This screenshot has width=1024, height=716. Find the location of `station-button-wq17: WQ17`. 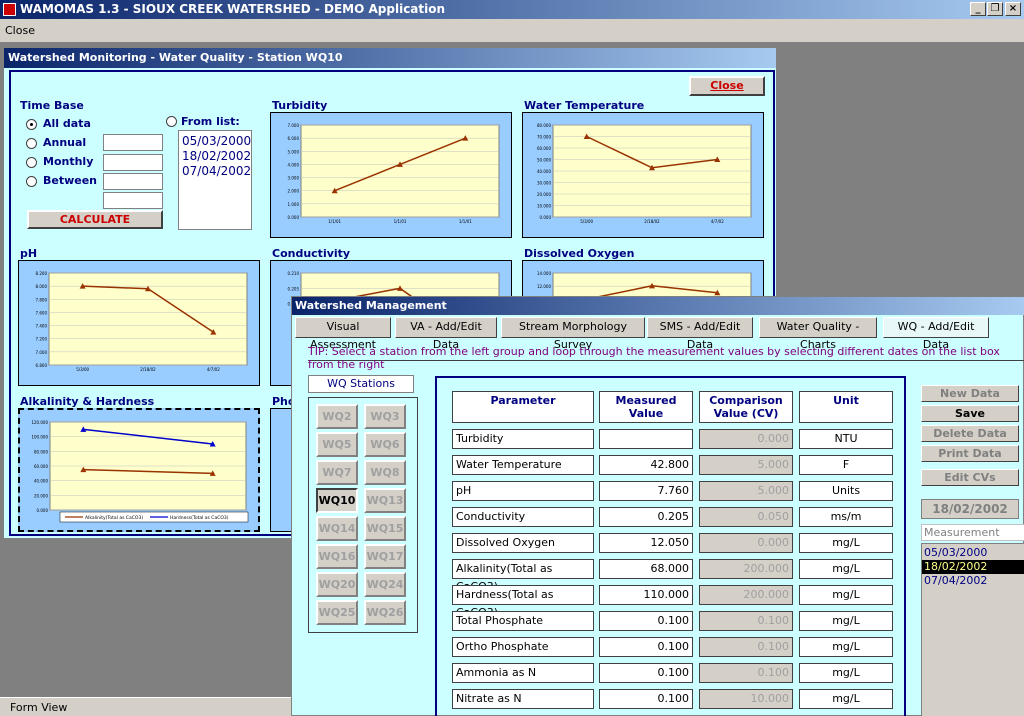

station-button-wq17: WQ17 is located at coordinates (385, 556).